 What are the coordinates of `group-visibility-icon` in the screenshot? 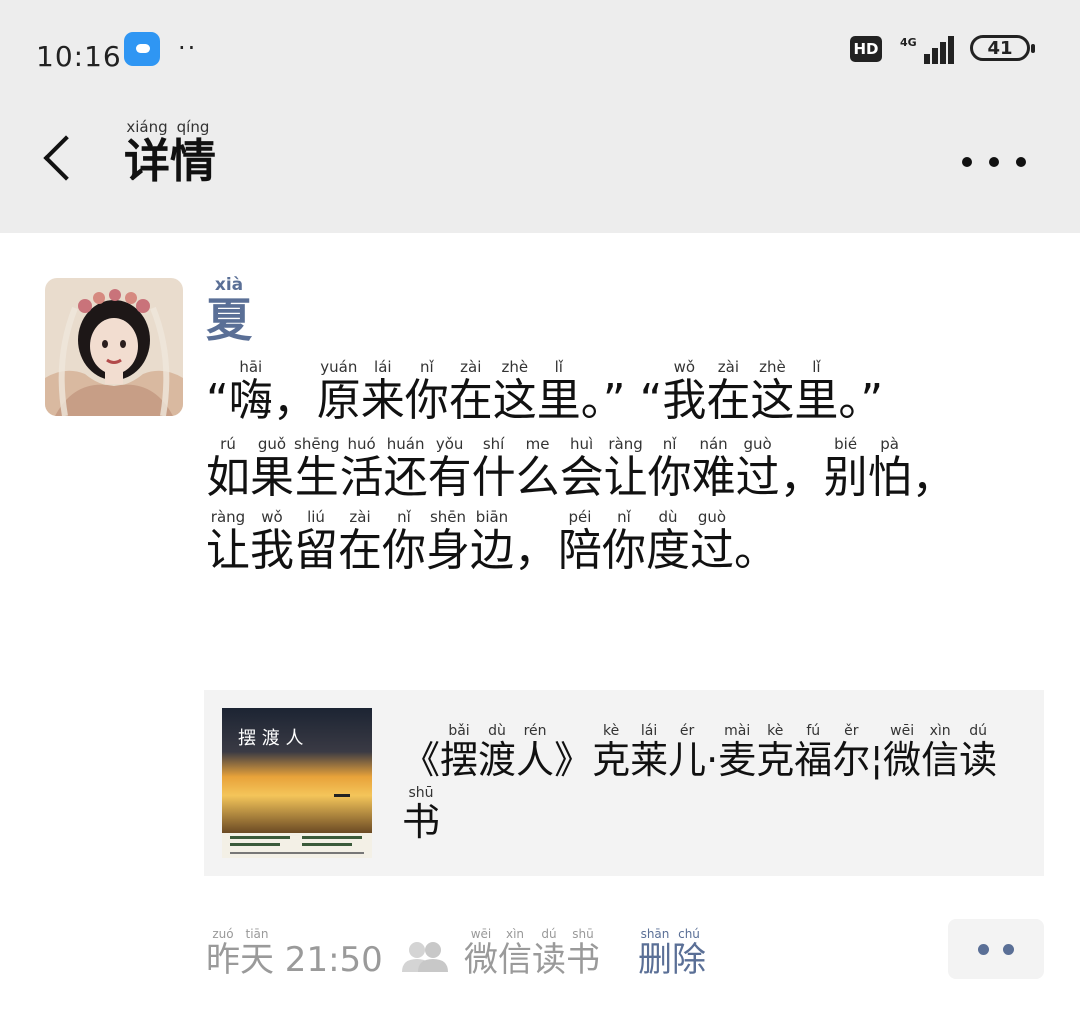 It's located at (425, 957).